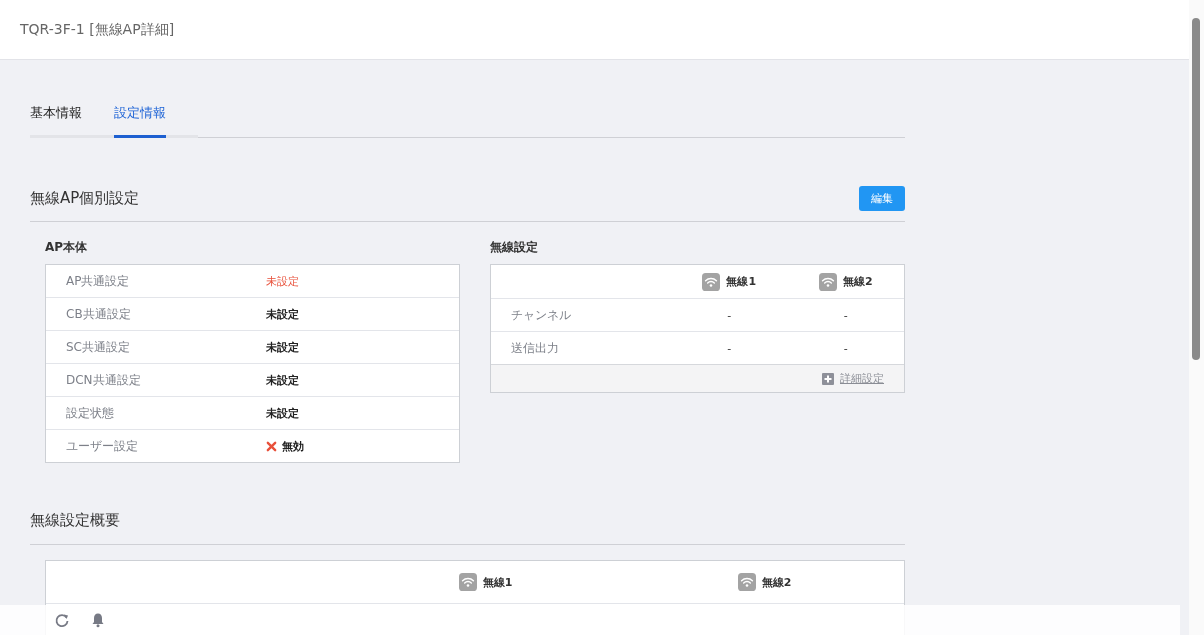 The width and height of the screenshot is (1204, 635). I want to click on scrollbar-thumb, so click(1196, 189).